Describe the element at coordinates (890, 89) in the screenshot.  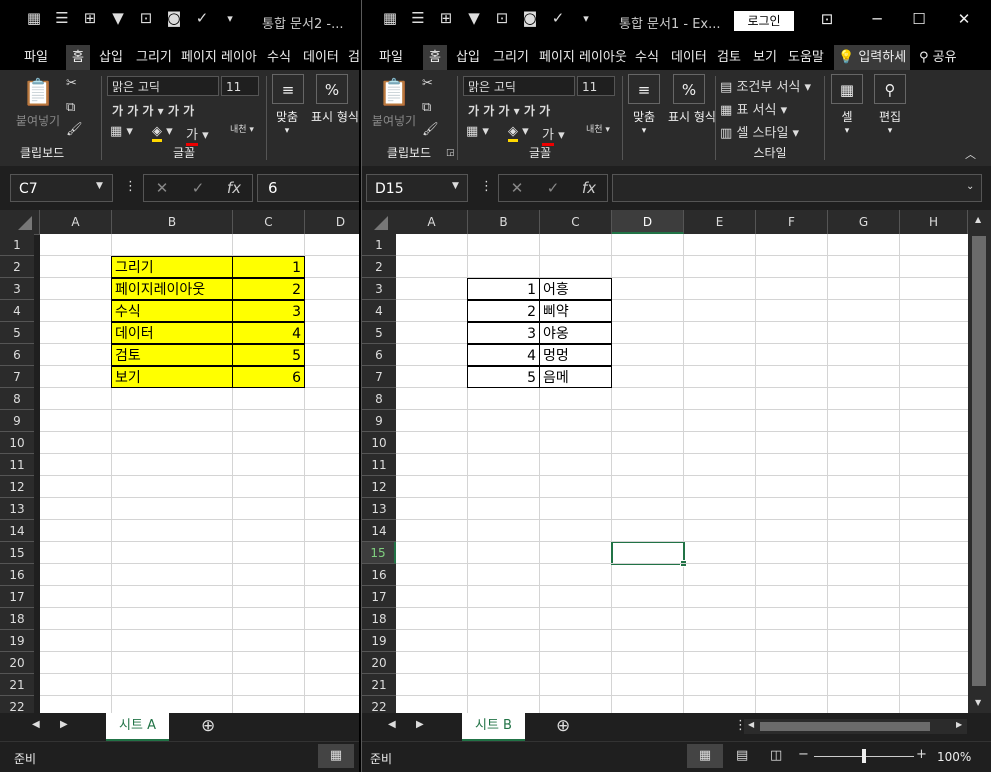
I see `search-icon: ⚲` at that location.